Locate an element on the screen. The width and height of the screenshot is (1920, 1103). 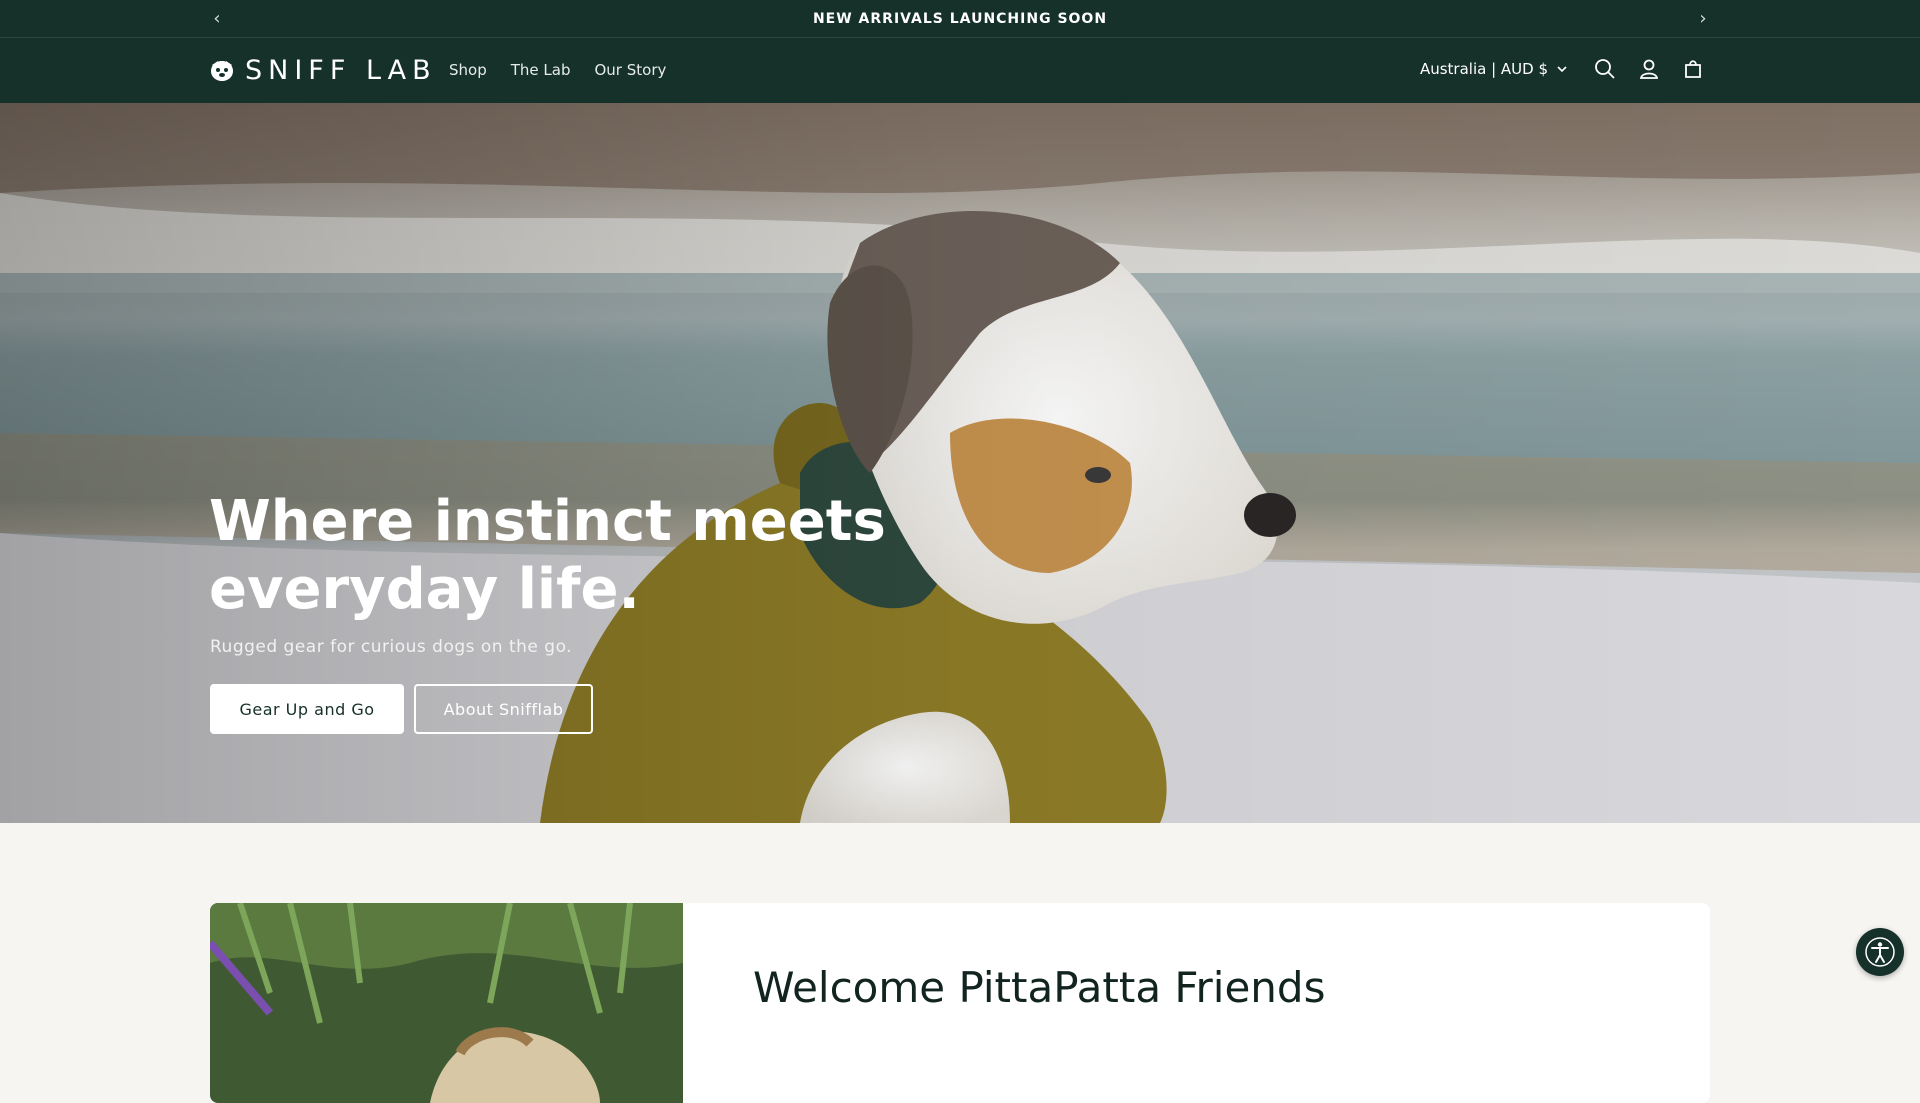
main-nav: Shop The Lab Our Story is located at coordinates (557, 70).